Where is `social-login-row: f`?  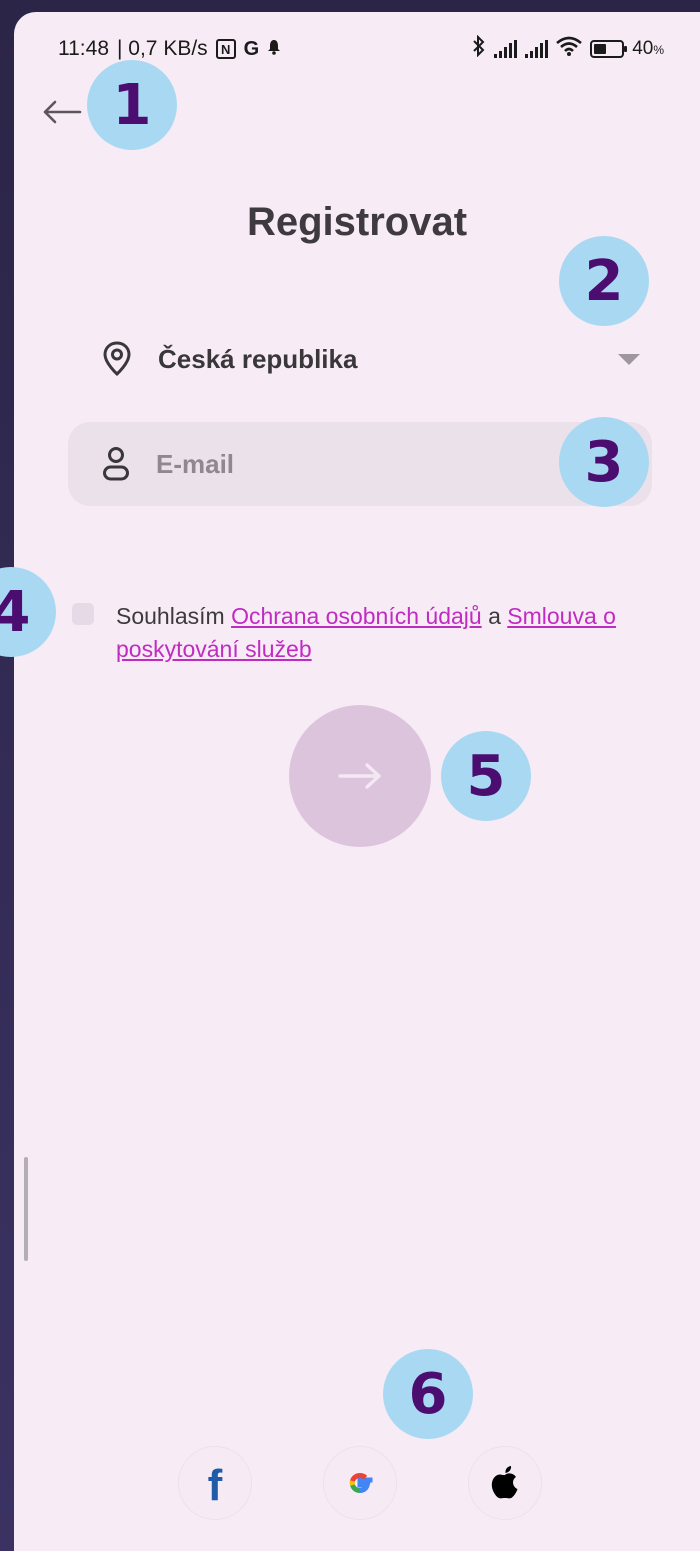
social-login-row: f is located at coordinates (357, 1484).